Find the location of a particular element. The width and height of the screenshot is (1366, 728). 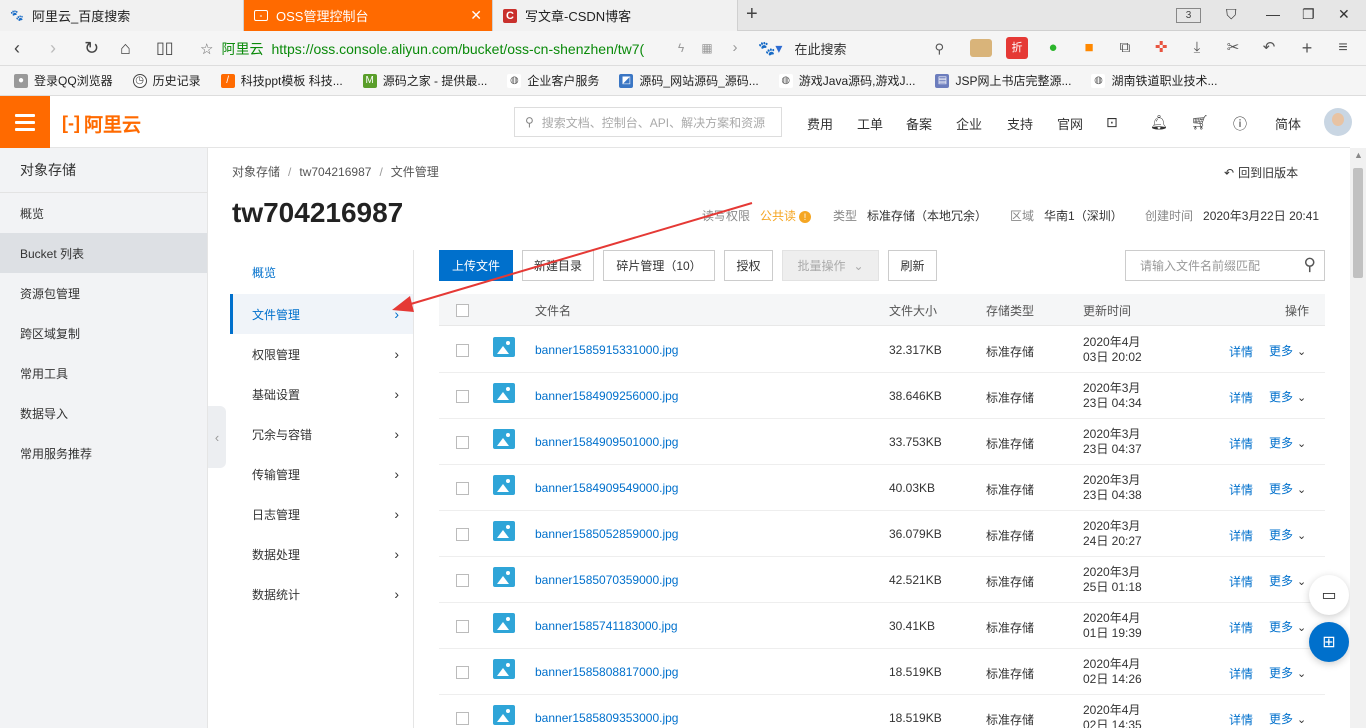

upload-button: 上传文件 is located at coordinates (476, 265).